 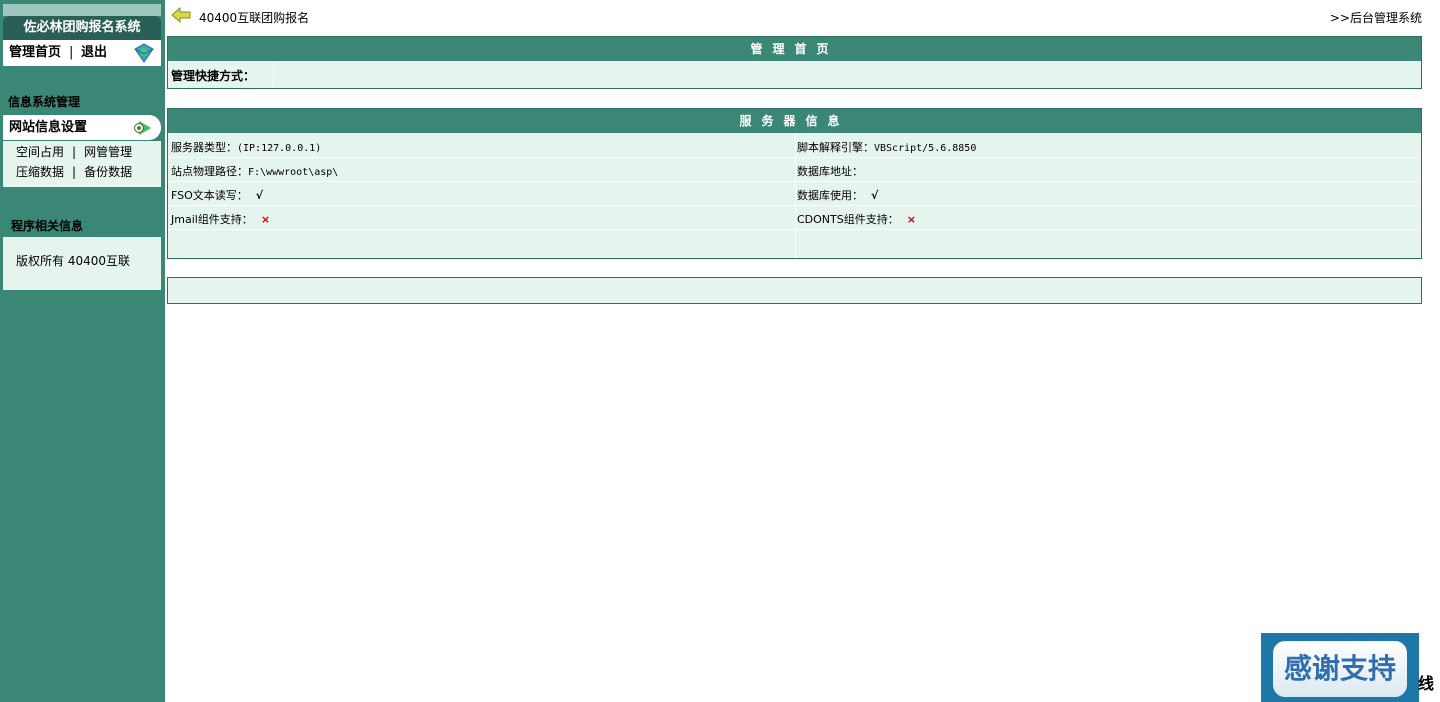 I want to click on cdonts-support-label: CDONTS组件支持：, so click(x=848, y=219).